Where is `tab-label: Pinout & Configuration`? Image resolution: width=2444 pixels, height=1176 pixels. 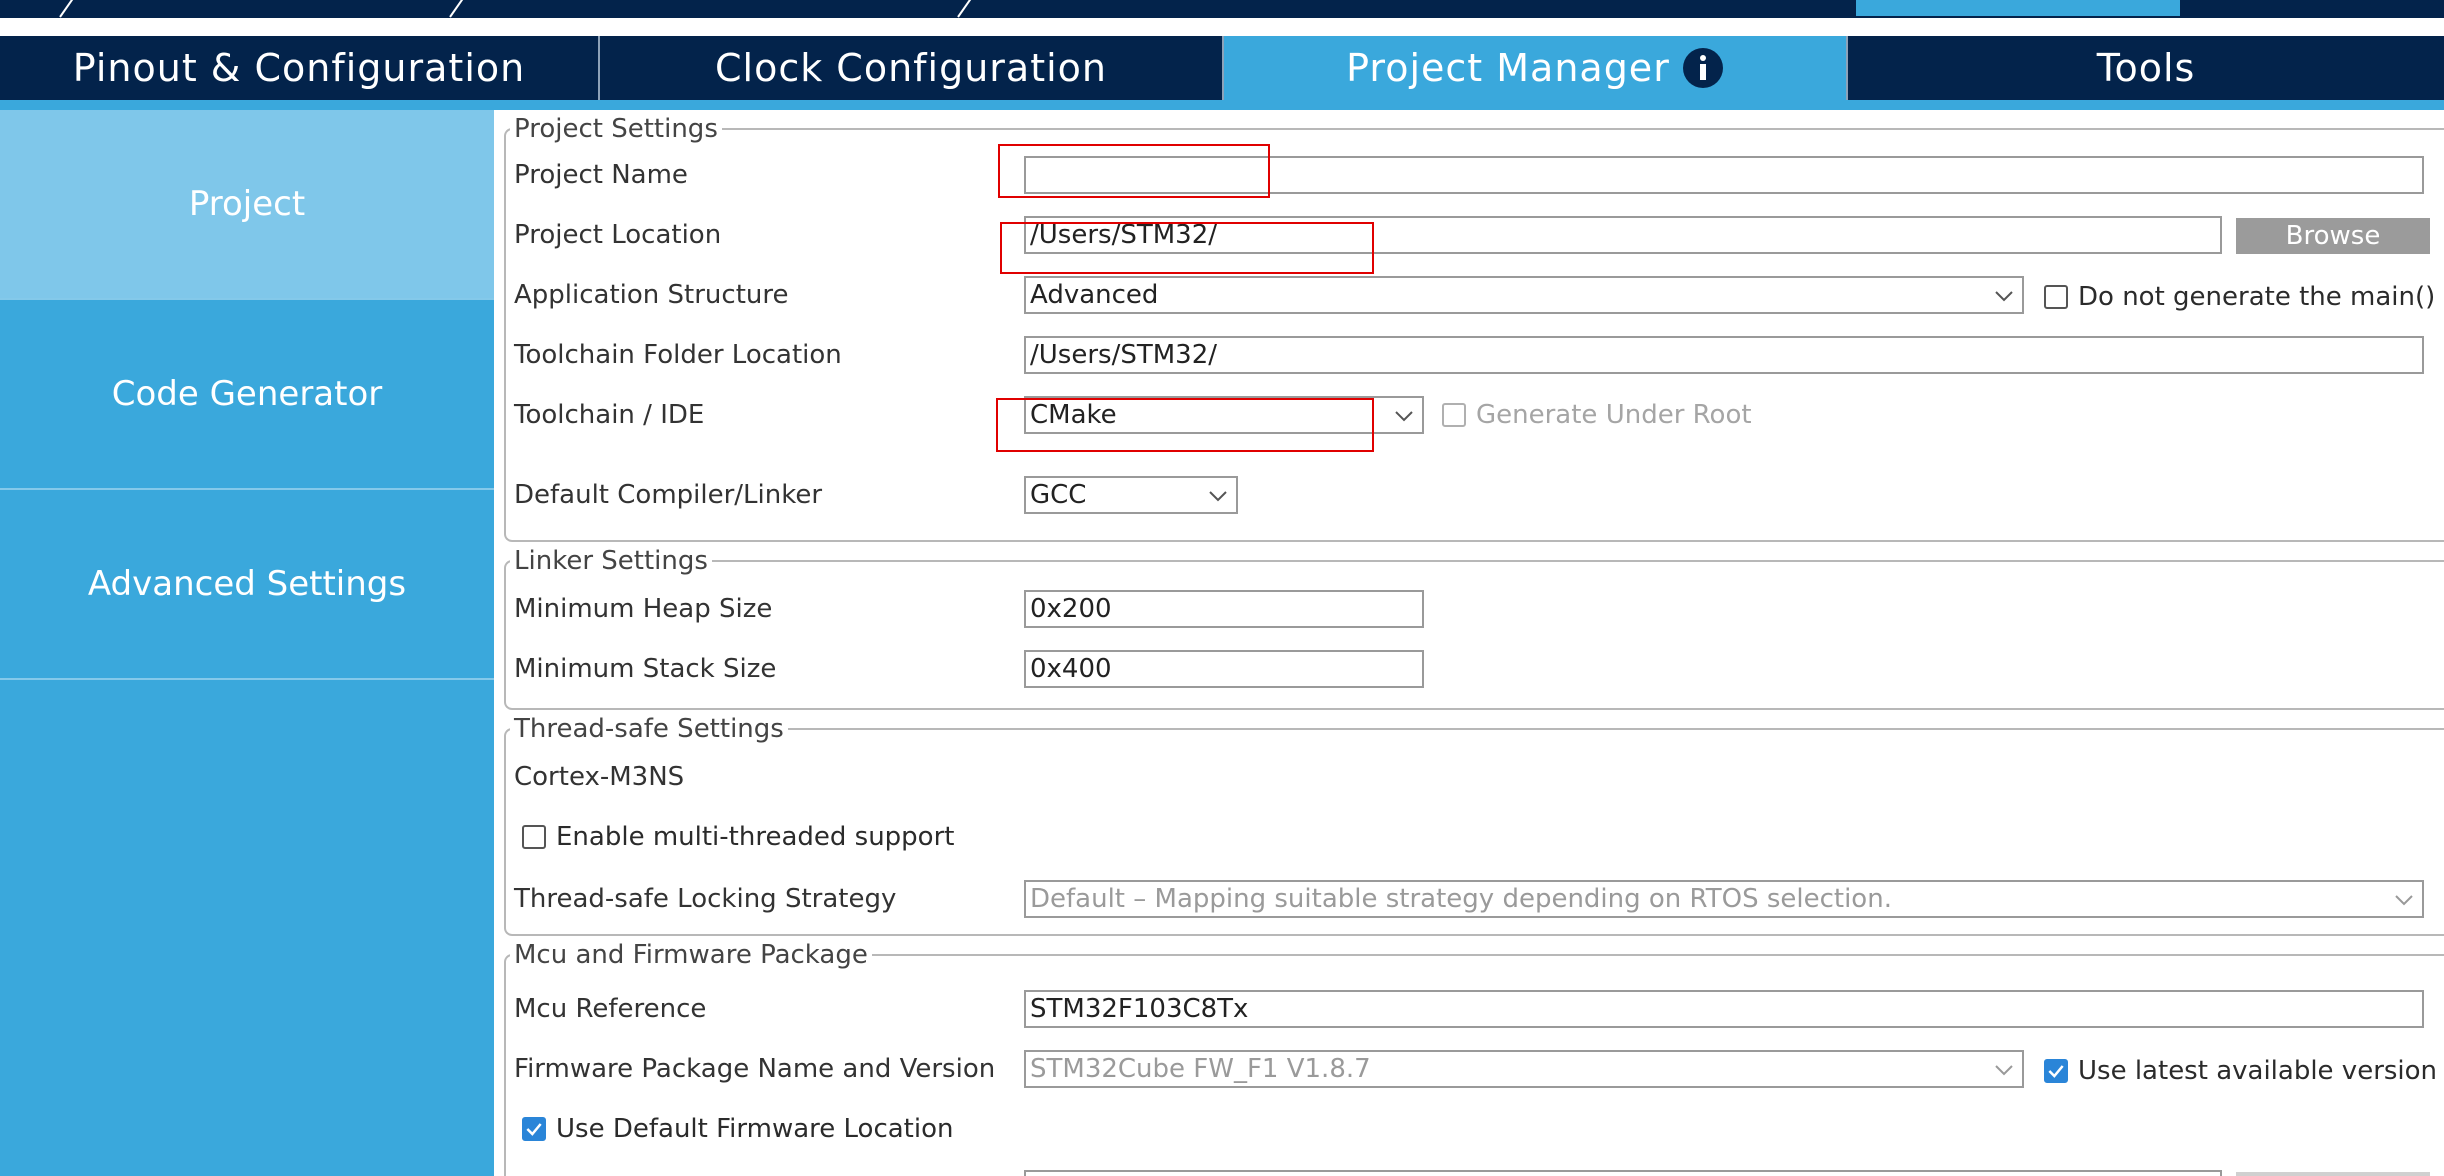
tab-label: Pinout & Configuration is located at coordinates (299, 68).